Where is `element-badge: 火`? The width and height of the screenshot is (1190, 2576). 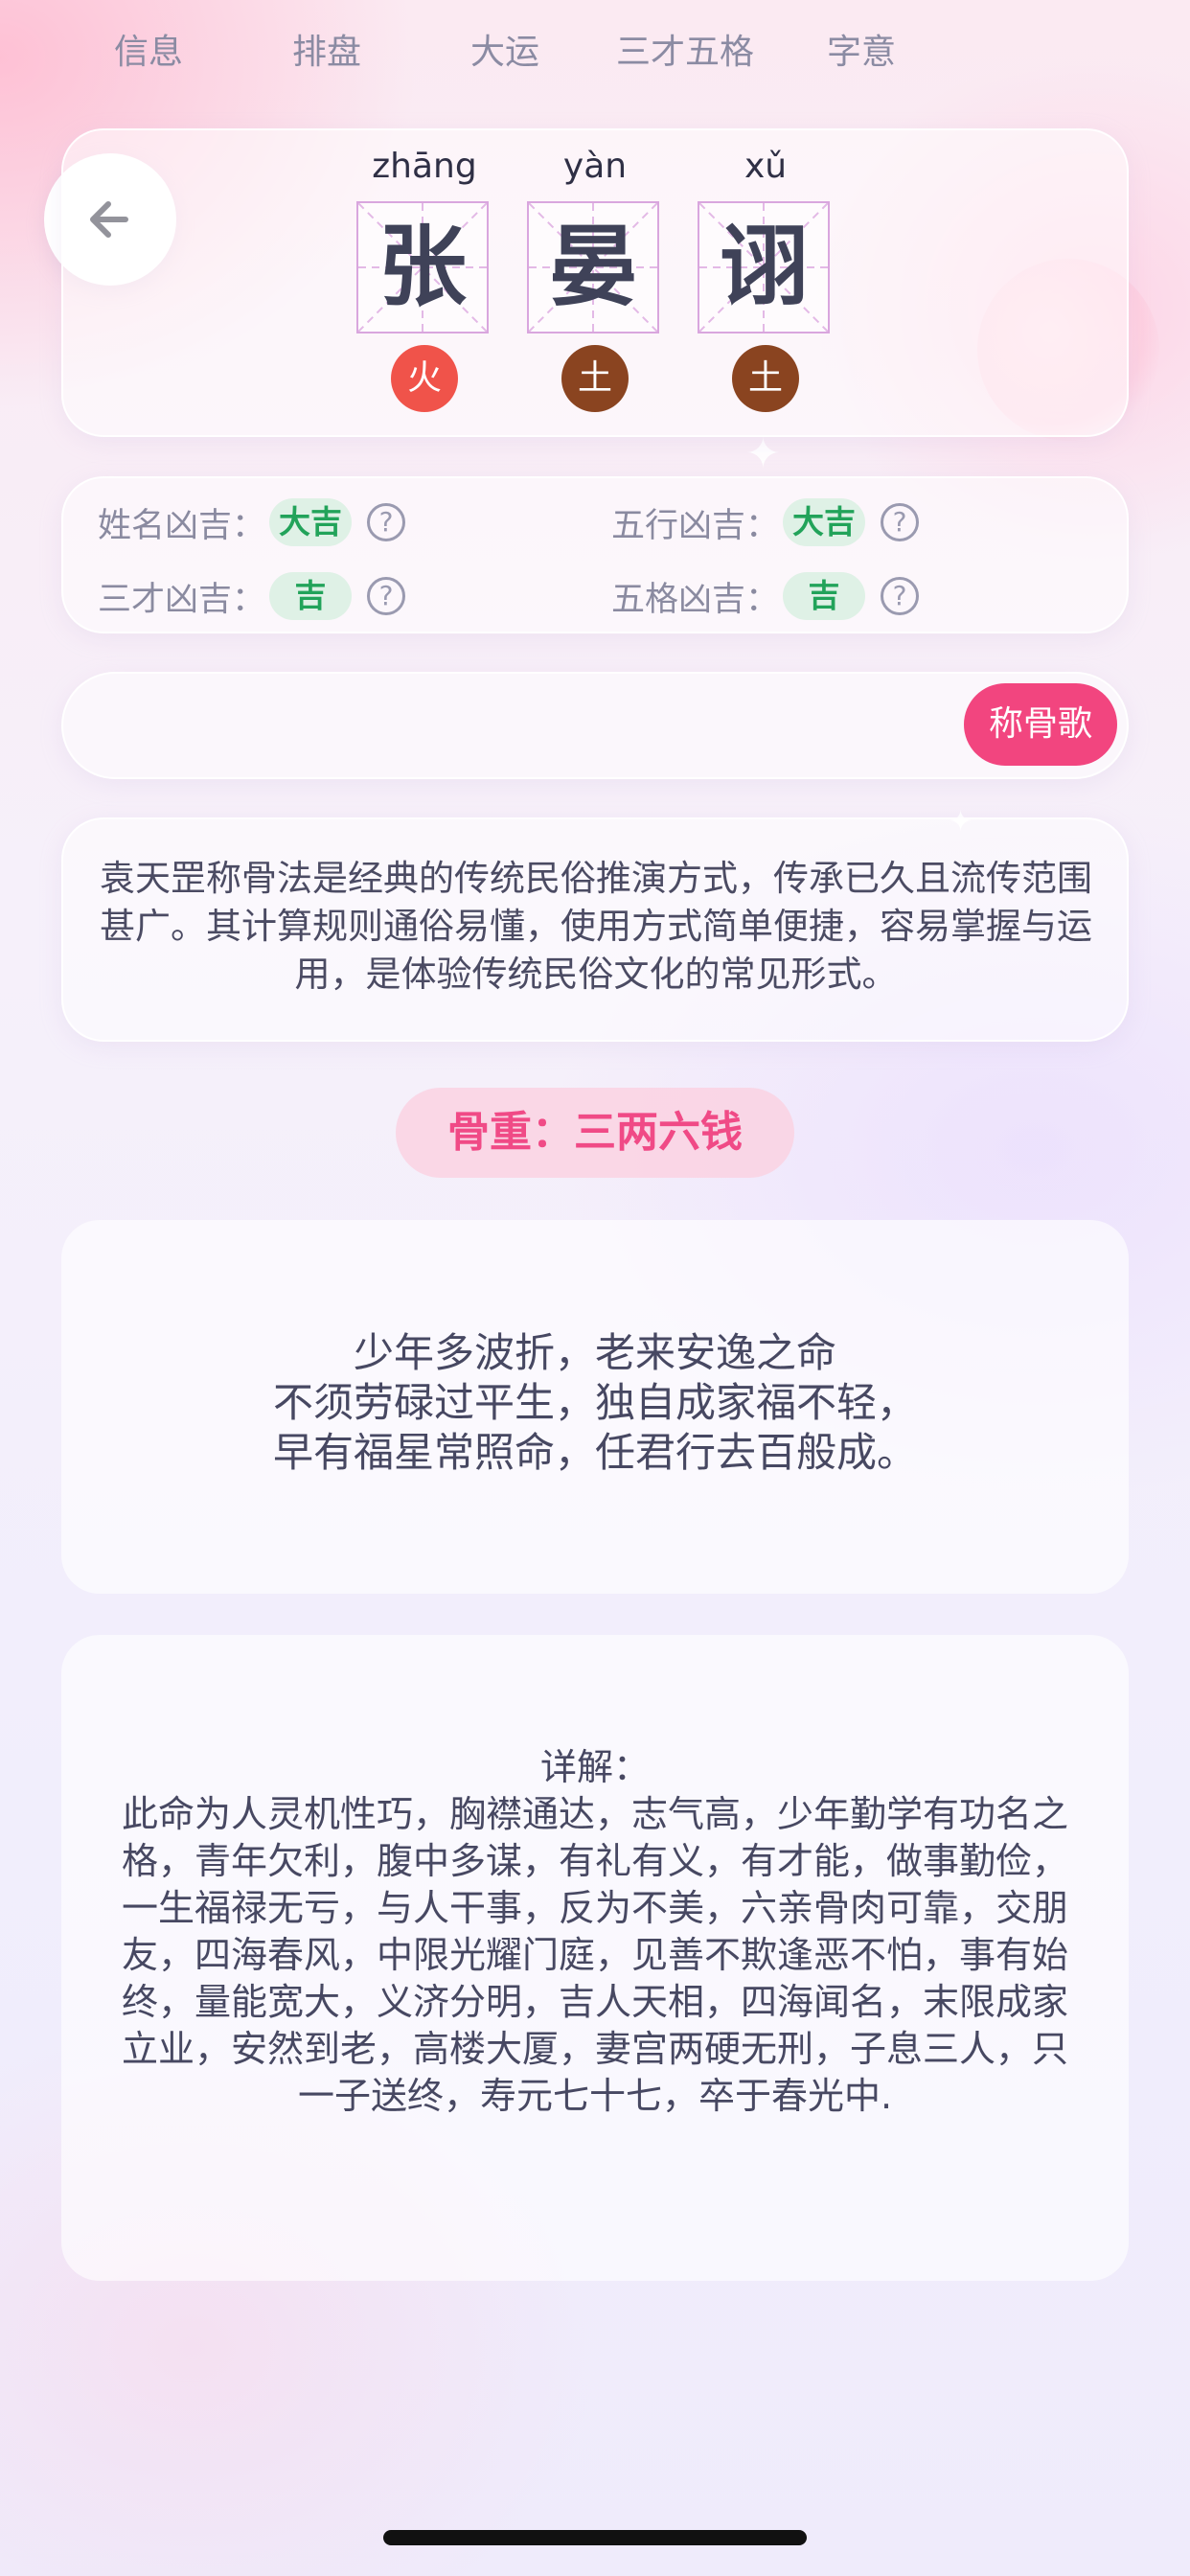 element-badge: 火 is located at coordinates (425, 378).